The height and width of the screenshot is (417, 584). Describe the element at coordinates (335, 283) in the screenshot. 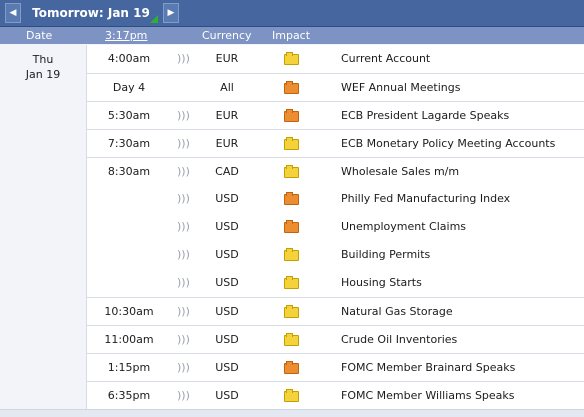

I see `event-row: ))) USD Housing Starts` at that location.